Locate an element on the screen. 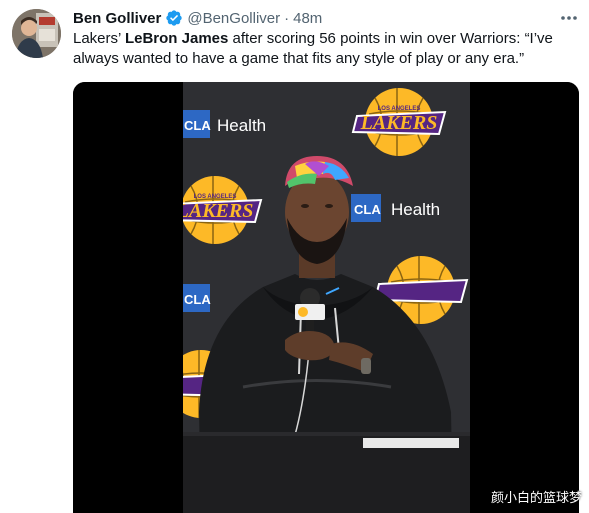  cla-text-2: CLA is located at coordinates (367, 209).